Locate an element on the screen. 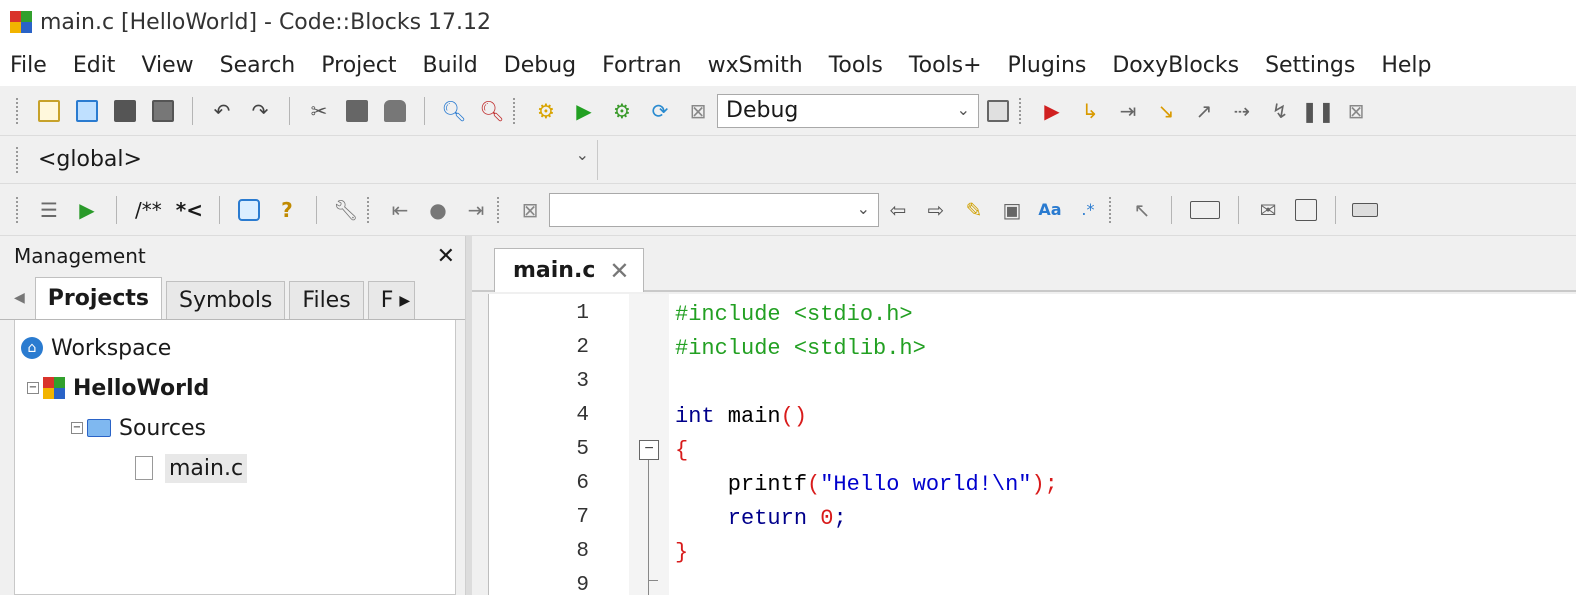 The width and height of the screenshot is (1576, 595). build-options-icon is located at coordinates (998, 111).